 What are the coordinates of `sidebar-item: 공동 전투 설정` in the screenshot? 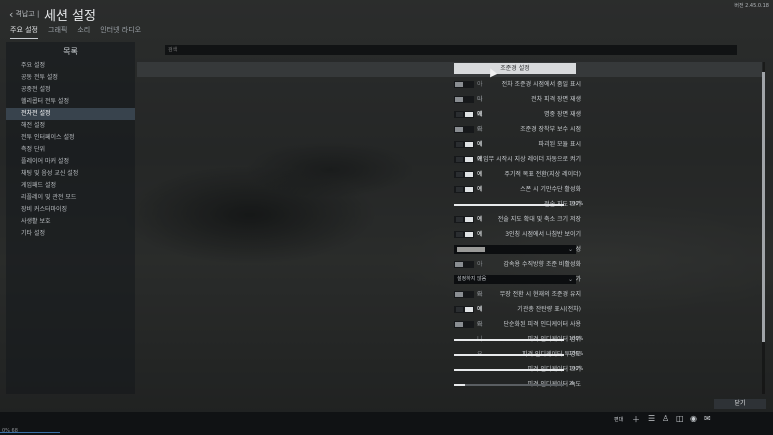 It's located at (70, 78).